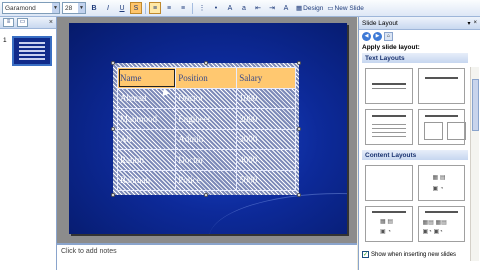 The image size is (480, 270). I want to click on table-cell: Mahmood, so click(146, 119).